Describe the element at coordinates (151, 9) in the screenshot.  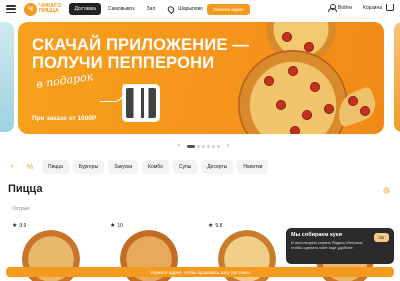
I see `tab-dine-in: Зал` at that location.